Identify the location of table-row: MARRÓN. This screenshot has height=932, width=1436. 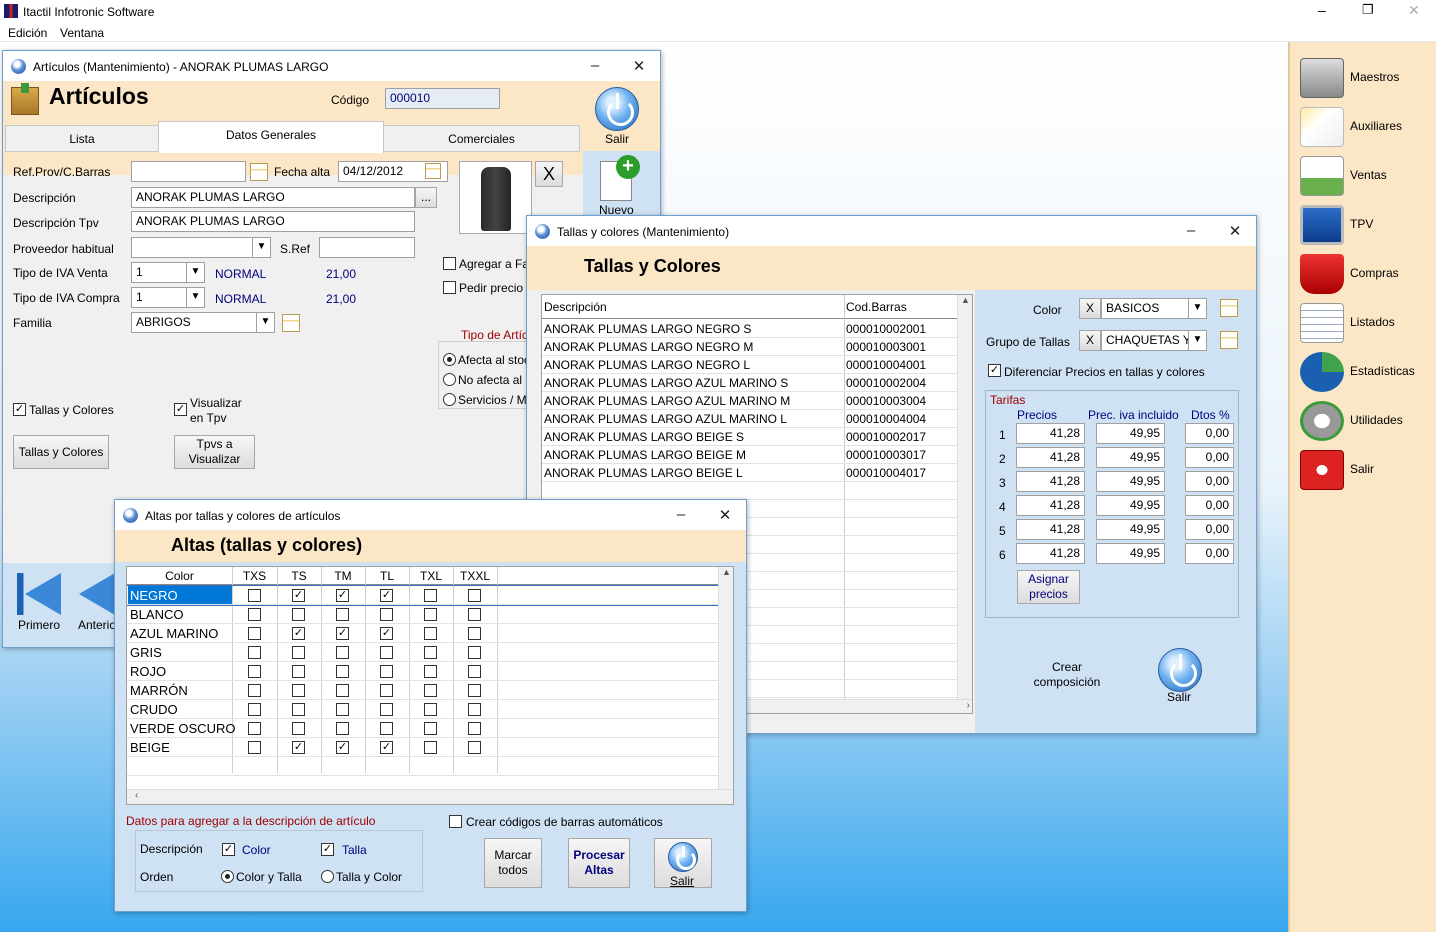
(422, 690).